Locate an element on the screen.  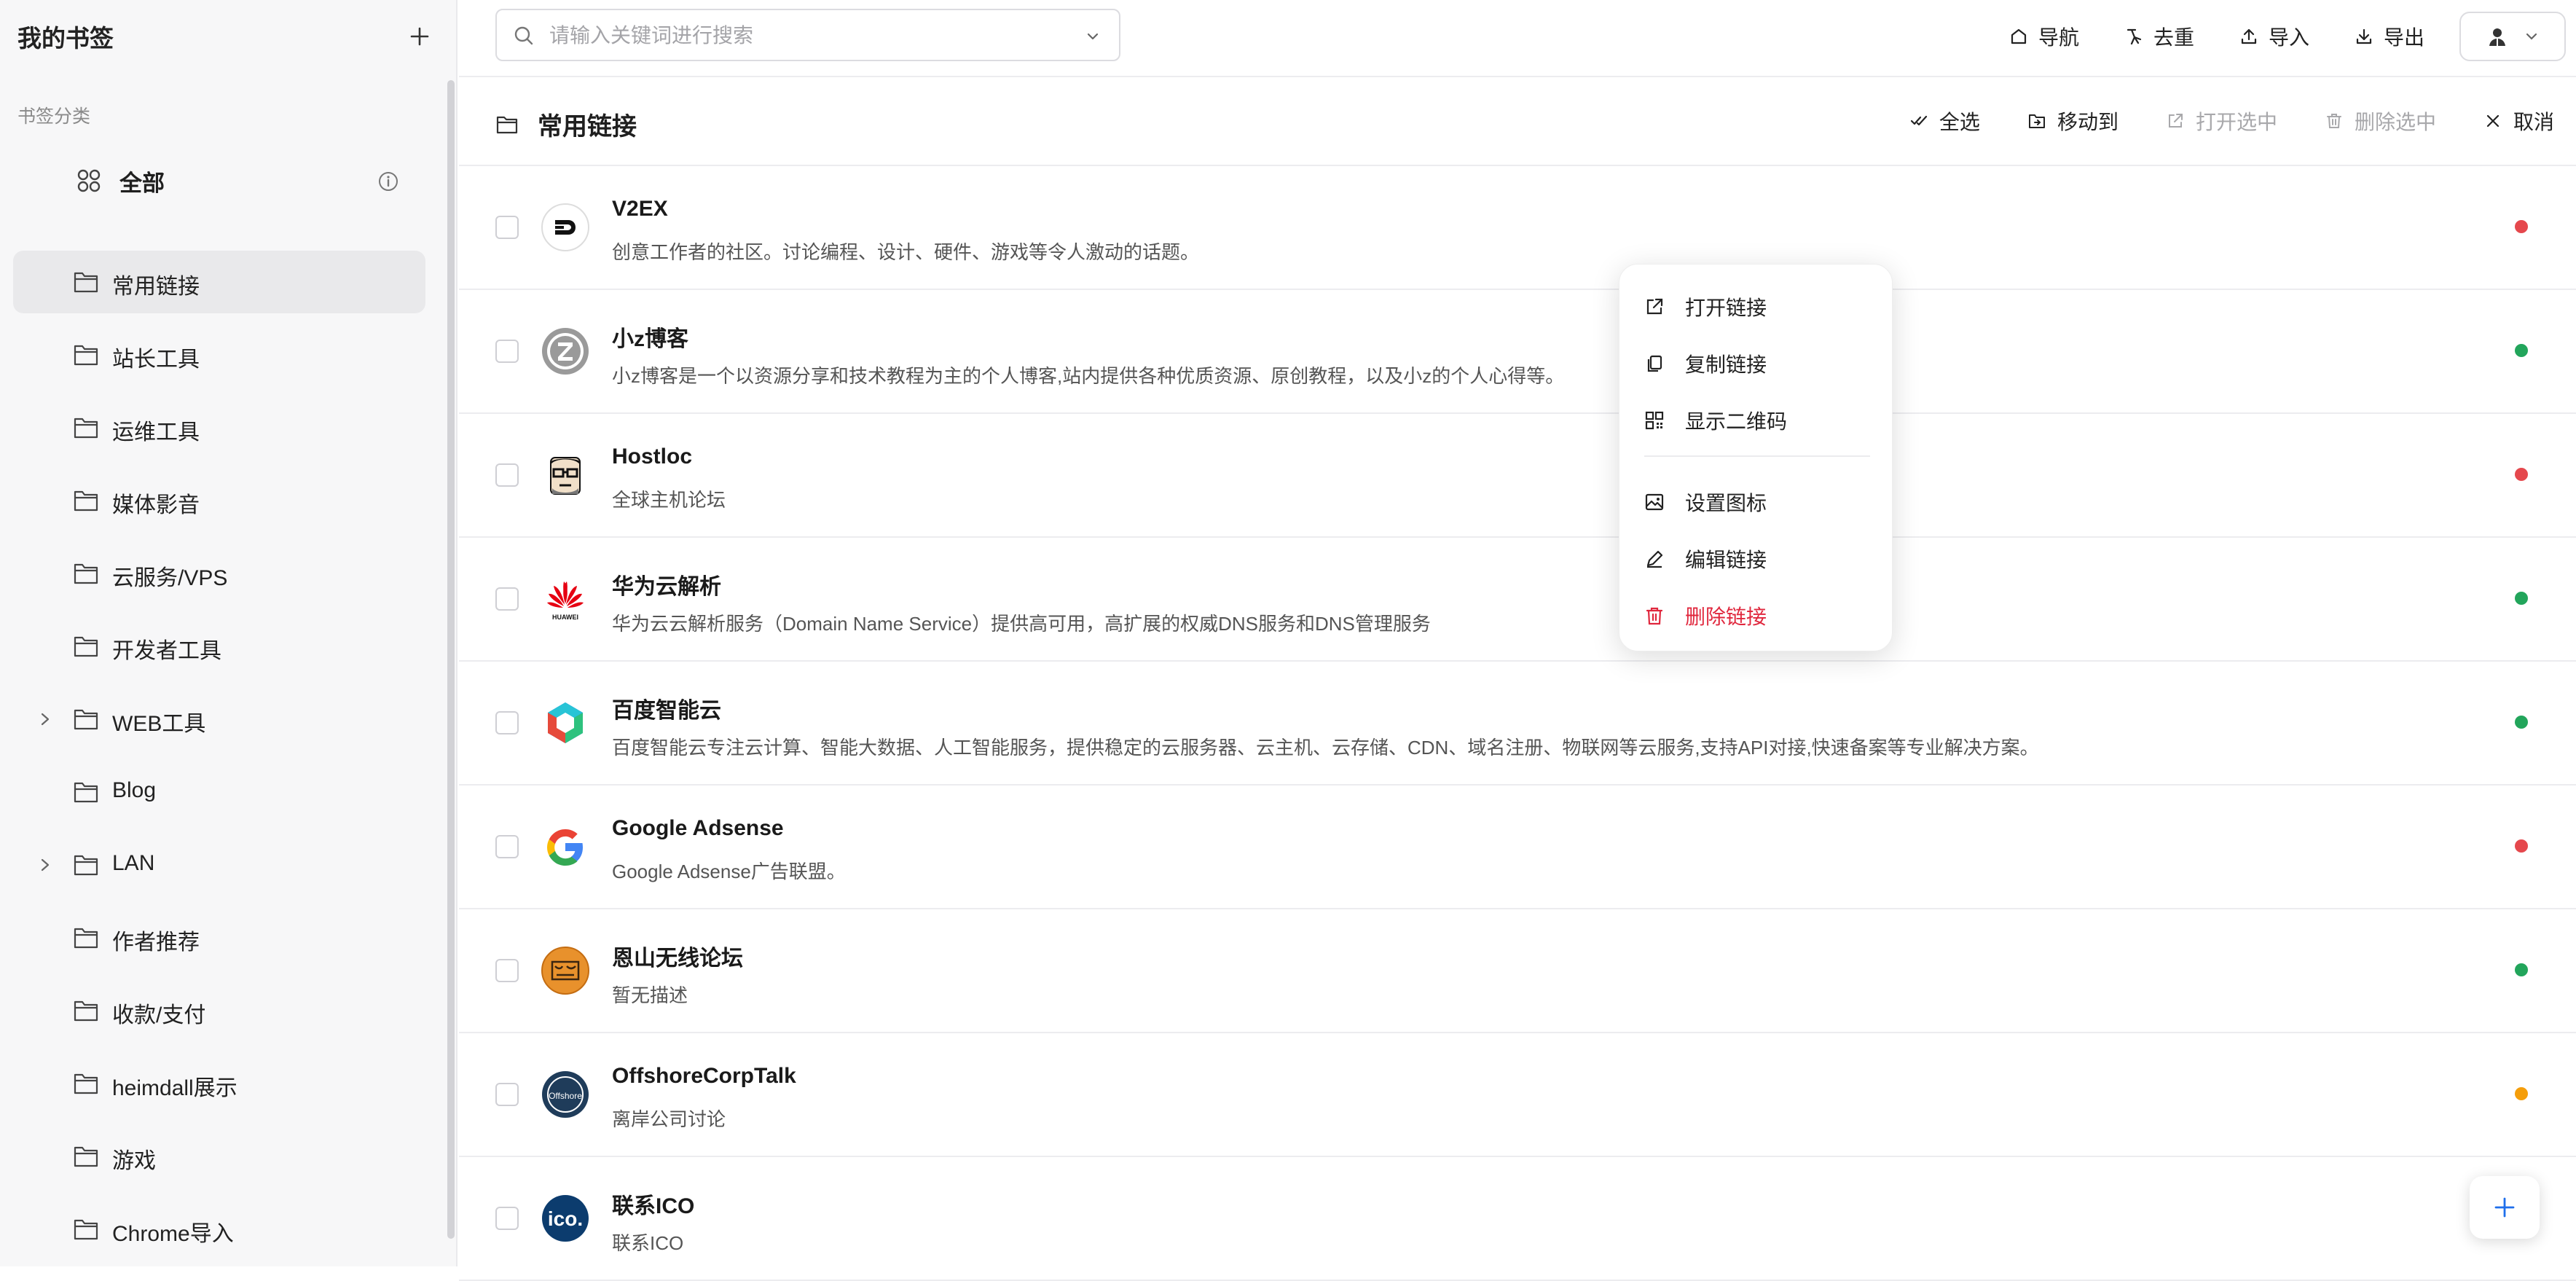
menu-divider is located at coordinates (1757, 456).